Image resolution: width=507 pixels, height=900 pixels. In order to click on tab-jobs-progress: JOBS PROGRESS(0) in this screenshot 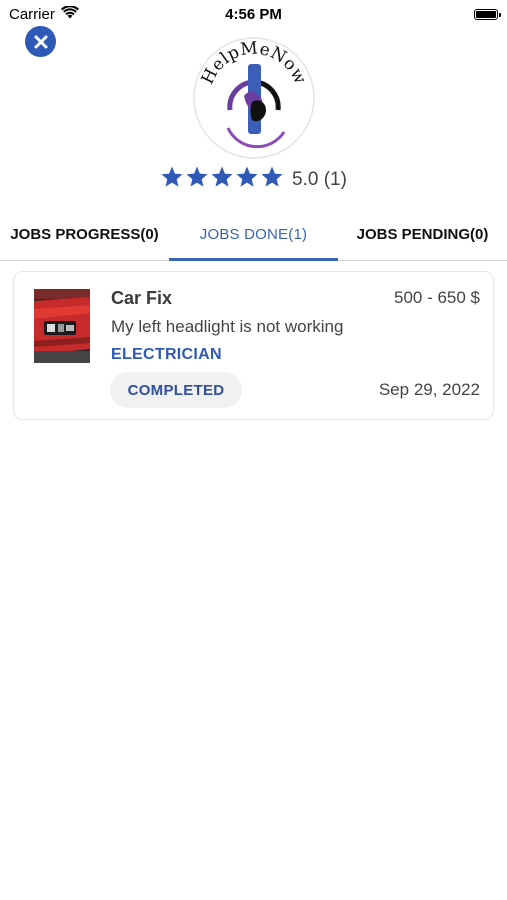, I will do `click(84, 234)`.